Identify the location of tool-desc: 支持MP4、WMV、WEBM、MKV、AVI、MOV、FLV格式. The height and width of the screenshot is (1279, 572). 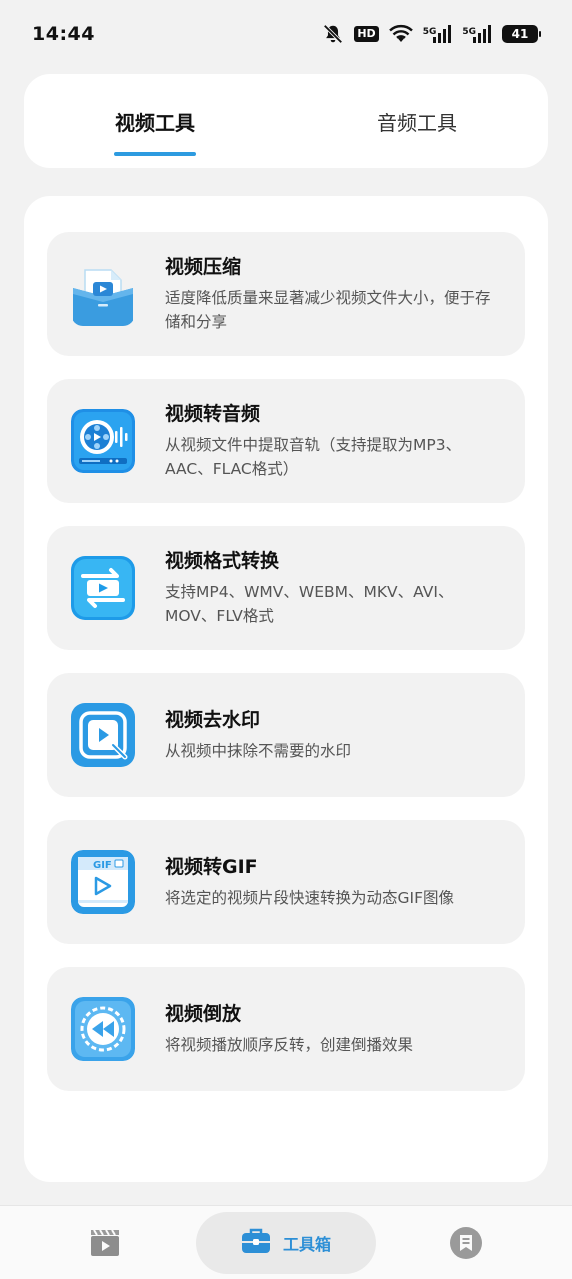
(309, 604).